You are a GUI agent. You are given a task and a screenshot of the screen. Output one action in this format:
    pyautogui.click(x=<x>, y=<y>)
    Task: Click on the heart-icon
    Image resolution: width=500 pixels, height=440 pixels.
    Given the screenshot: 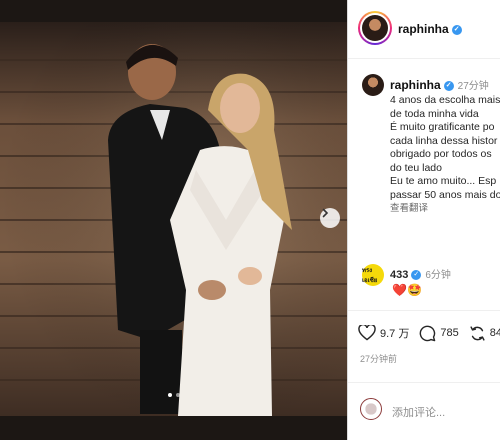 What is the action you would take?
    pyautogui.click(x=367, y=333)
    